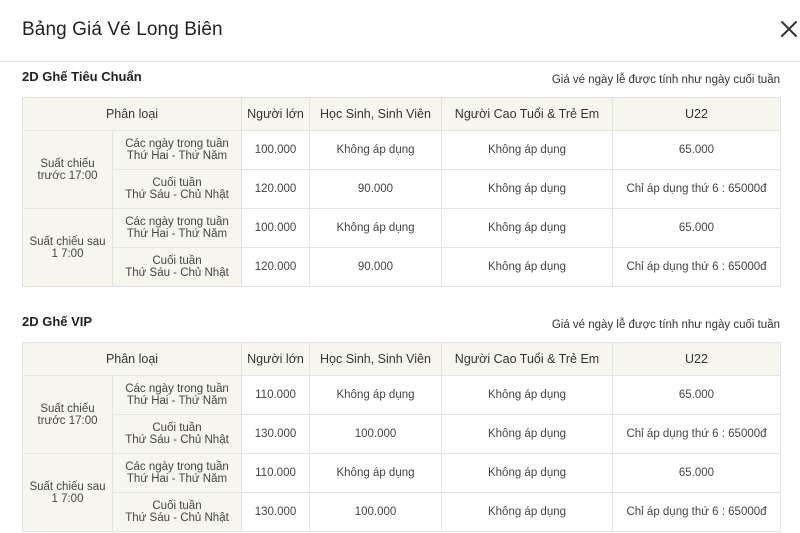 The height and width of the screenshot is (533, 800). Describe the element at coordinates (82, 76) in the screenshot. I see `section-title: 2D Ghế Tiêu Chuẩn` at that location.